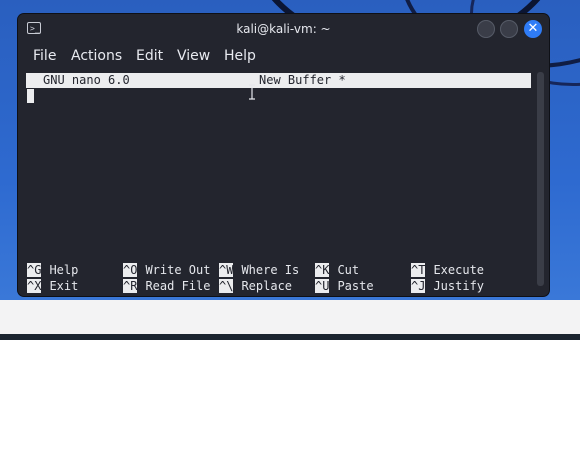 Image resolution: width=580 pixels, height=463 pixels. I want to click on menu-file: File, so click(44, 56).